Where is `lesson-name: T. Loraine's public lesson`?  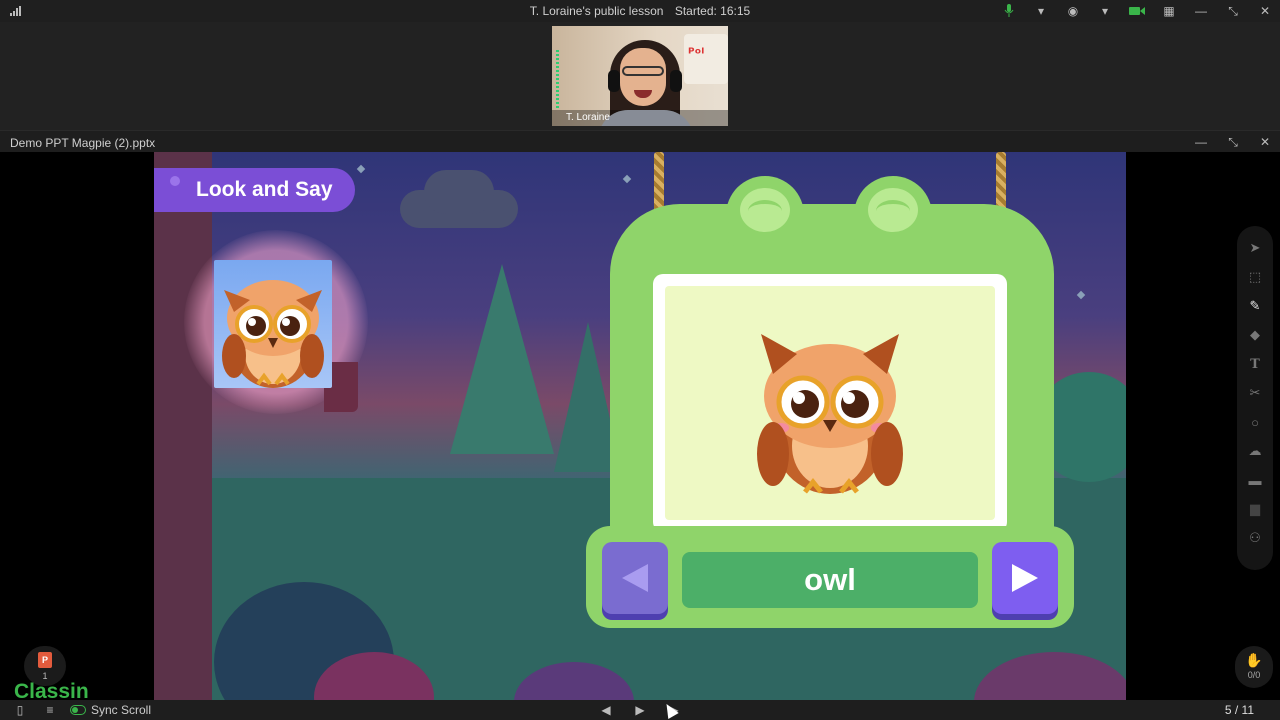 lesson-name: T. Loraine's public lesson is located at coordinates (596, 11).